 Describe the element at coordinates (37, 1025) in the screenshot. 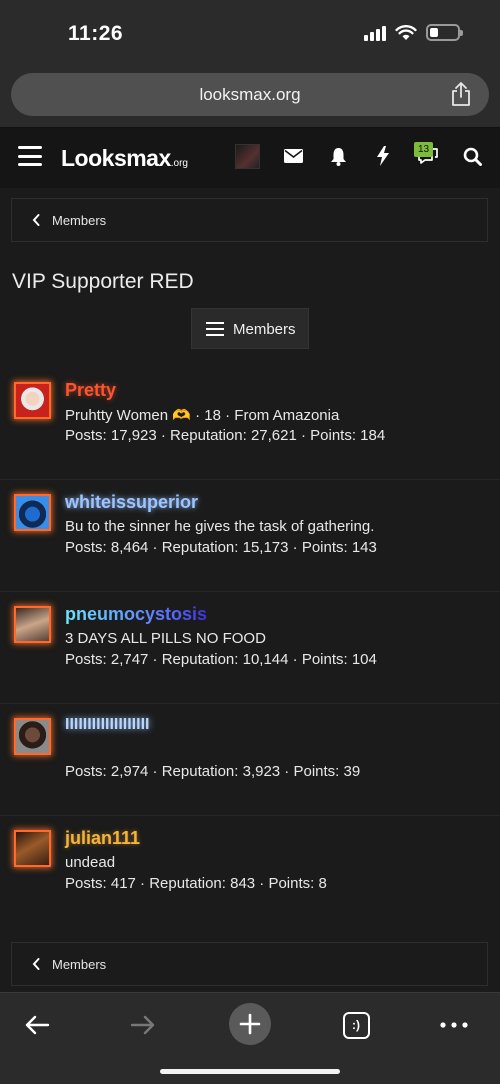

I see `back-arrow-icon` at that location.